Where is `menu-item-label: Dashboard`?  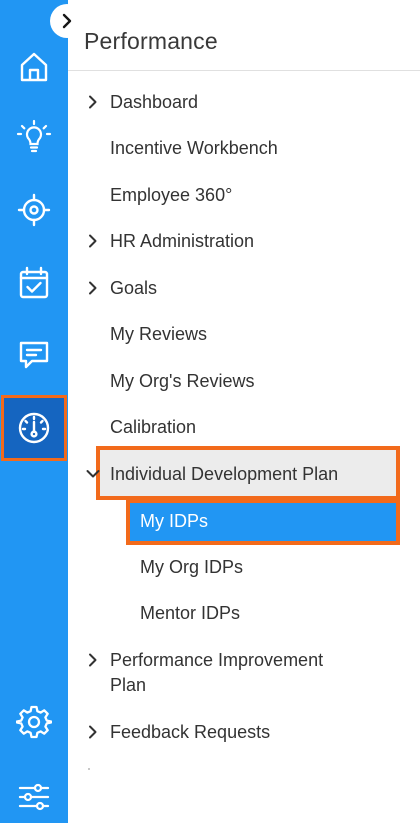
menu-item-label: Dashboard is located at coordinates (154, 102).